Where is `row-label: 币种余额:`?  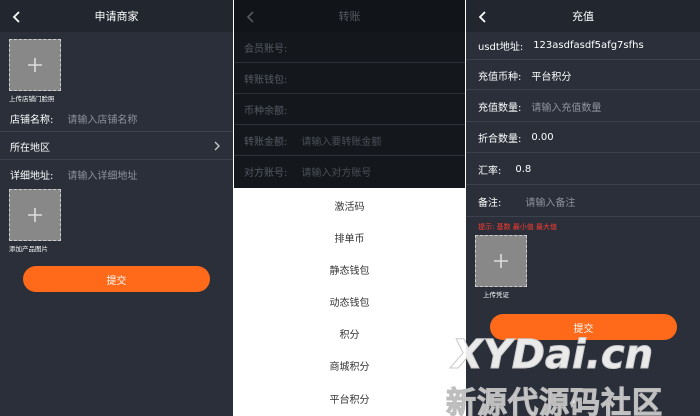
row-label: 币种余额: is located at coordinates (266, 111).